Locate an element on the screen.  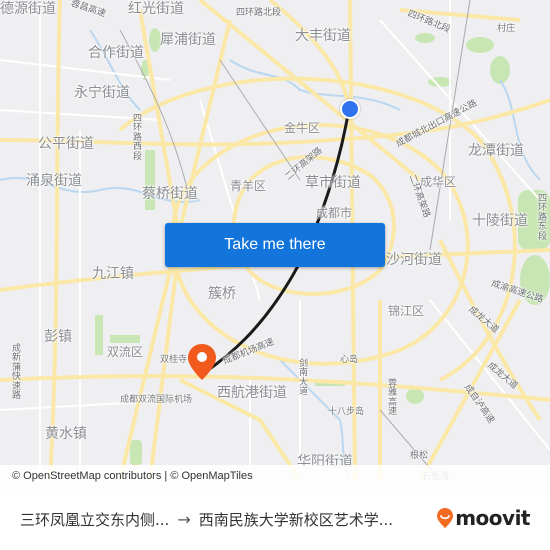
map-label-cunzhuang: 村庄 is located at coordinates (506, 29).